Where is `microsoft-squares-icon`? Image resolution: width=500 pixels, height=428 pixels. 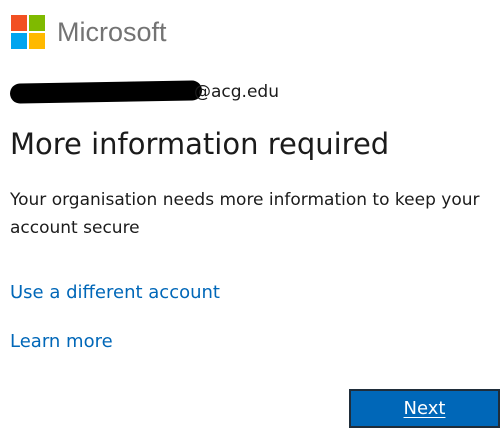
microsoft-squares-icon is located at coordinates (28, 32).